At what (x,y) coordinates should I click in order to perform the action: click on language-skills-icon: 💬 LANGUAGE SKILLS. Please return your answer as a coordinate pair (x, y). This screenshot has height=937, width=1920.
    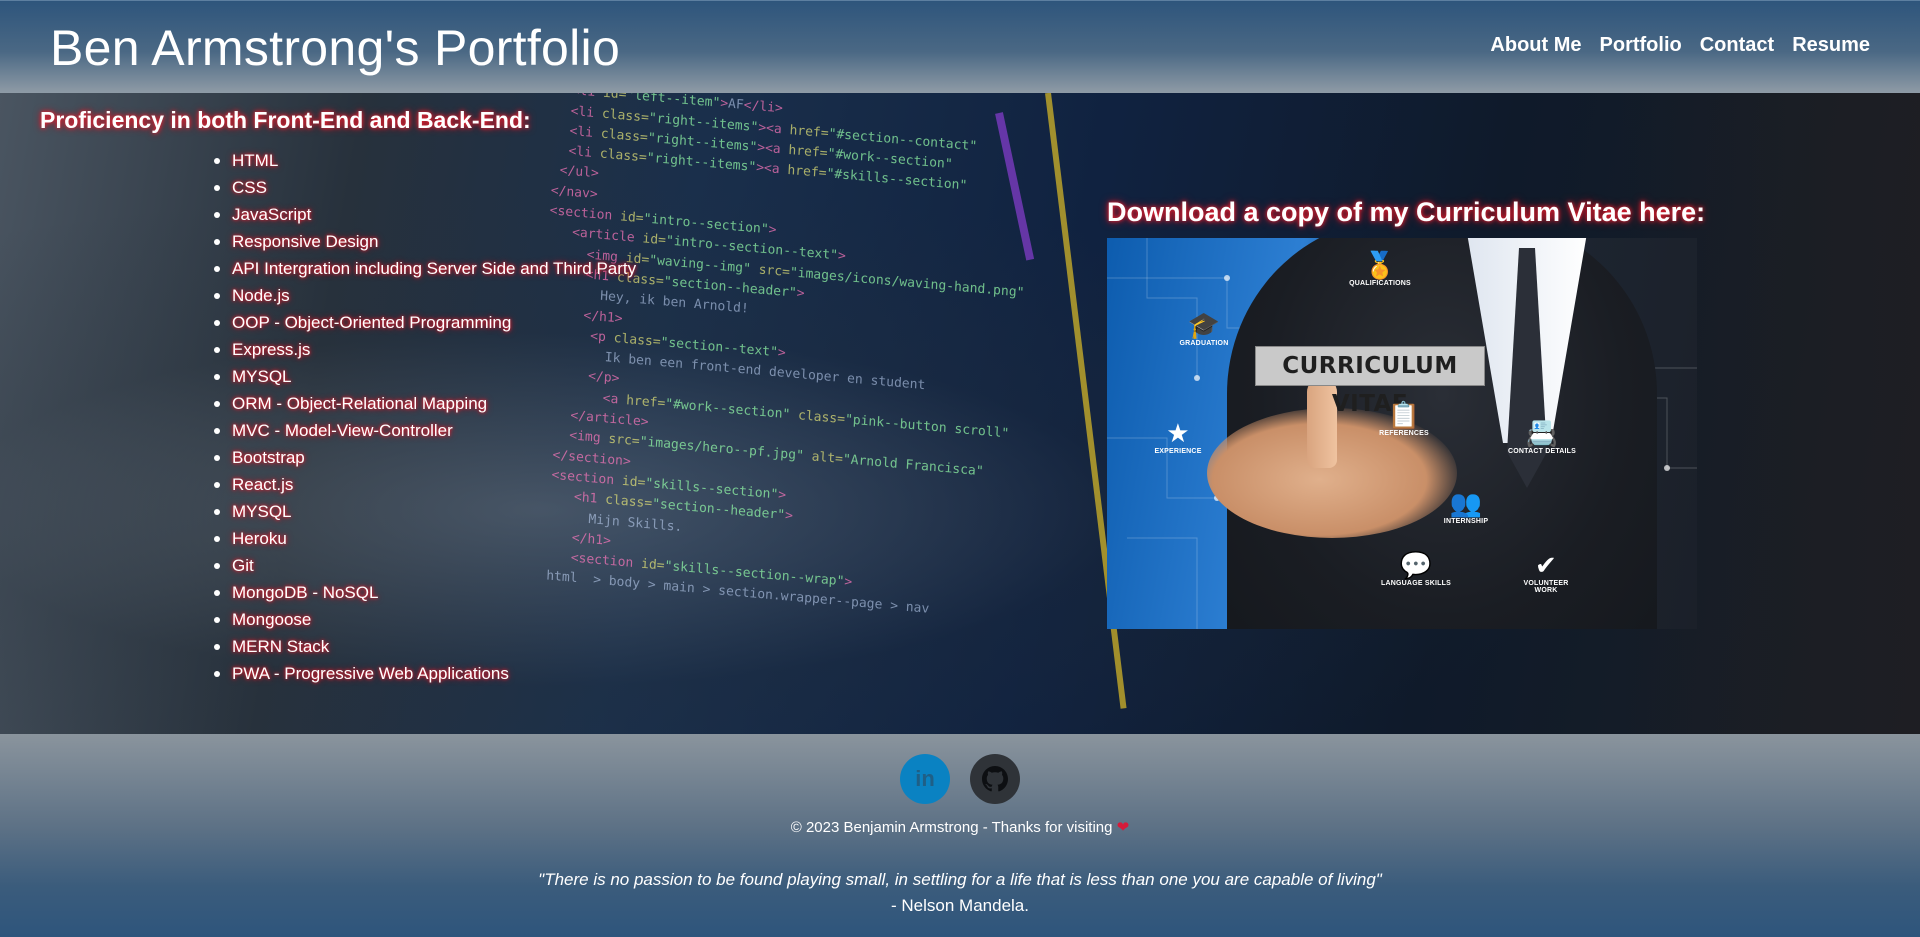
    Looking at the image, I should click on (1416, 568).